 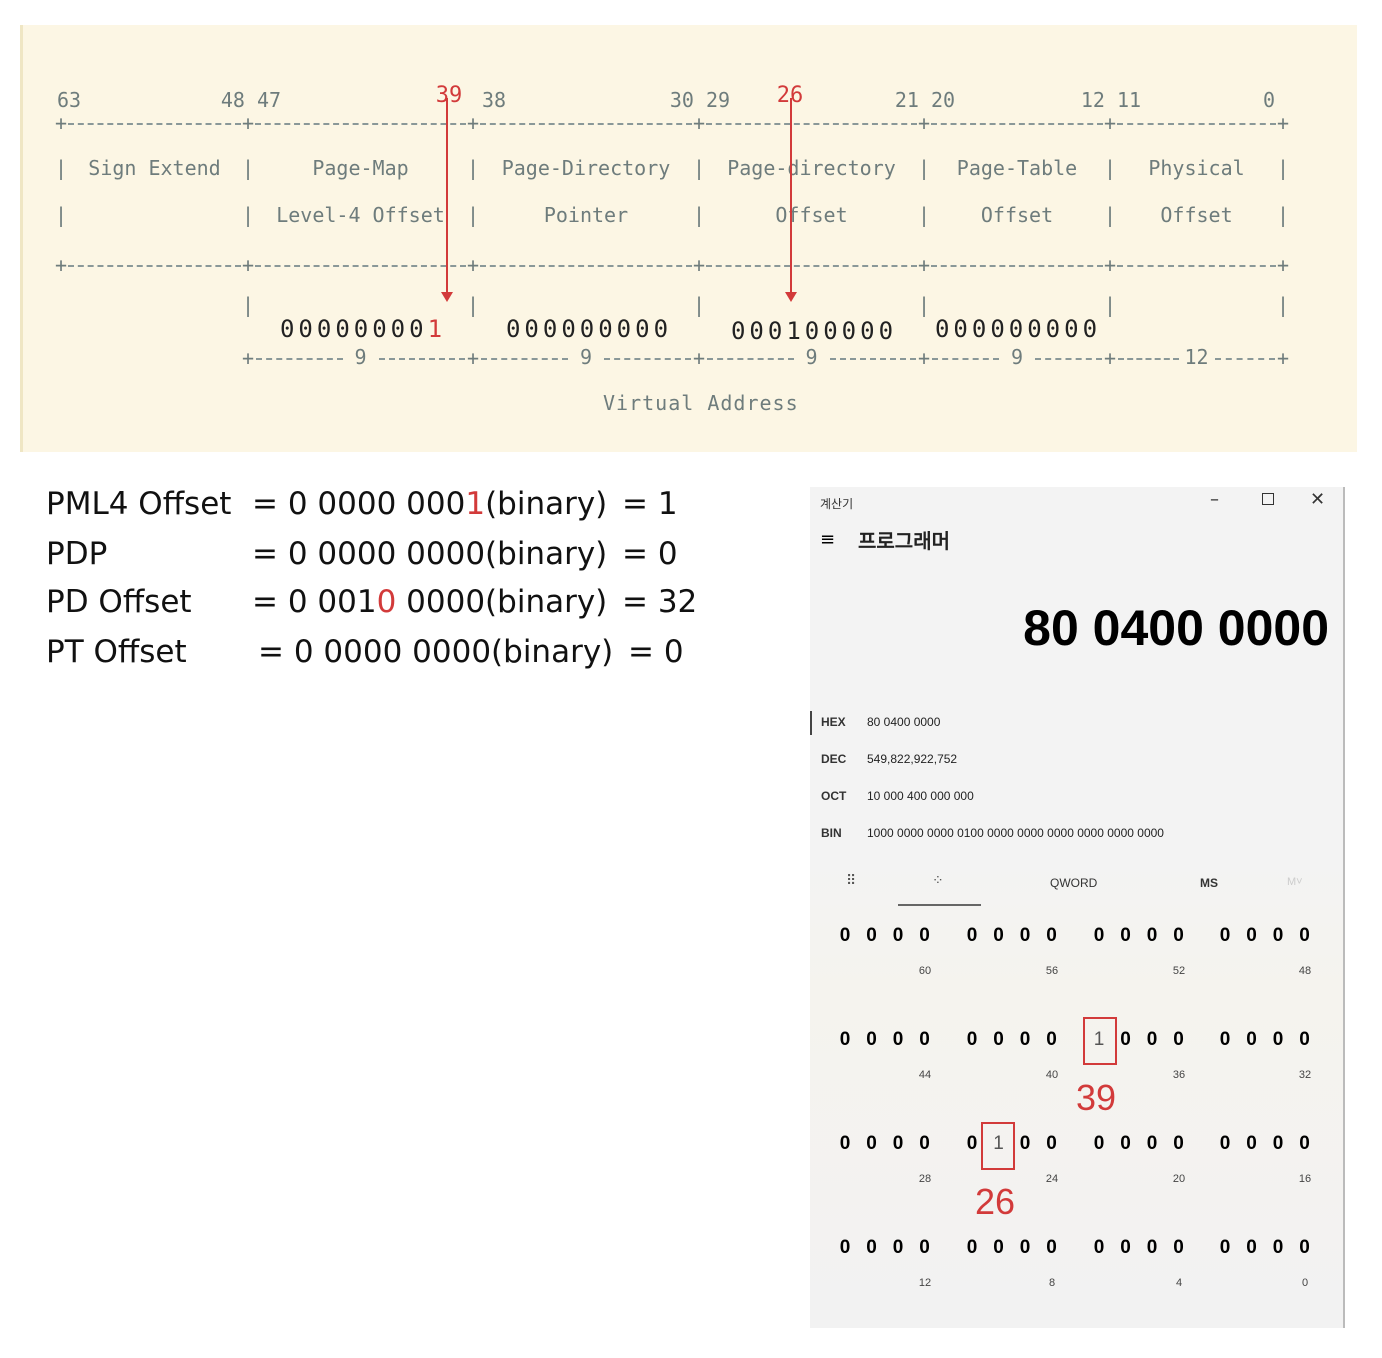 What do you see at coordinates (1100, 1041) in the screenshot?
I see `bit-39-highlight-box` at bounding box center [1100, 1041].